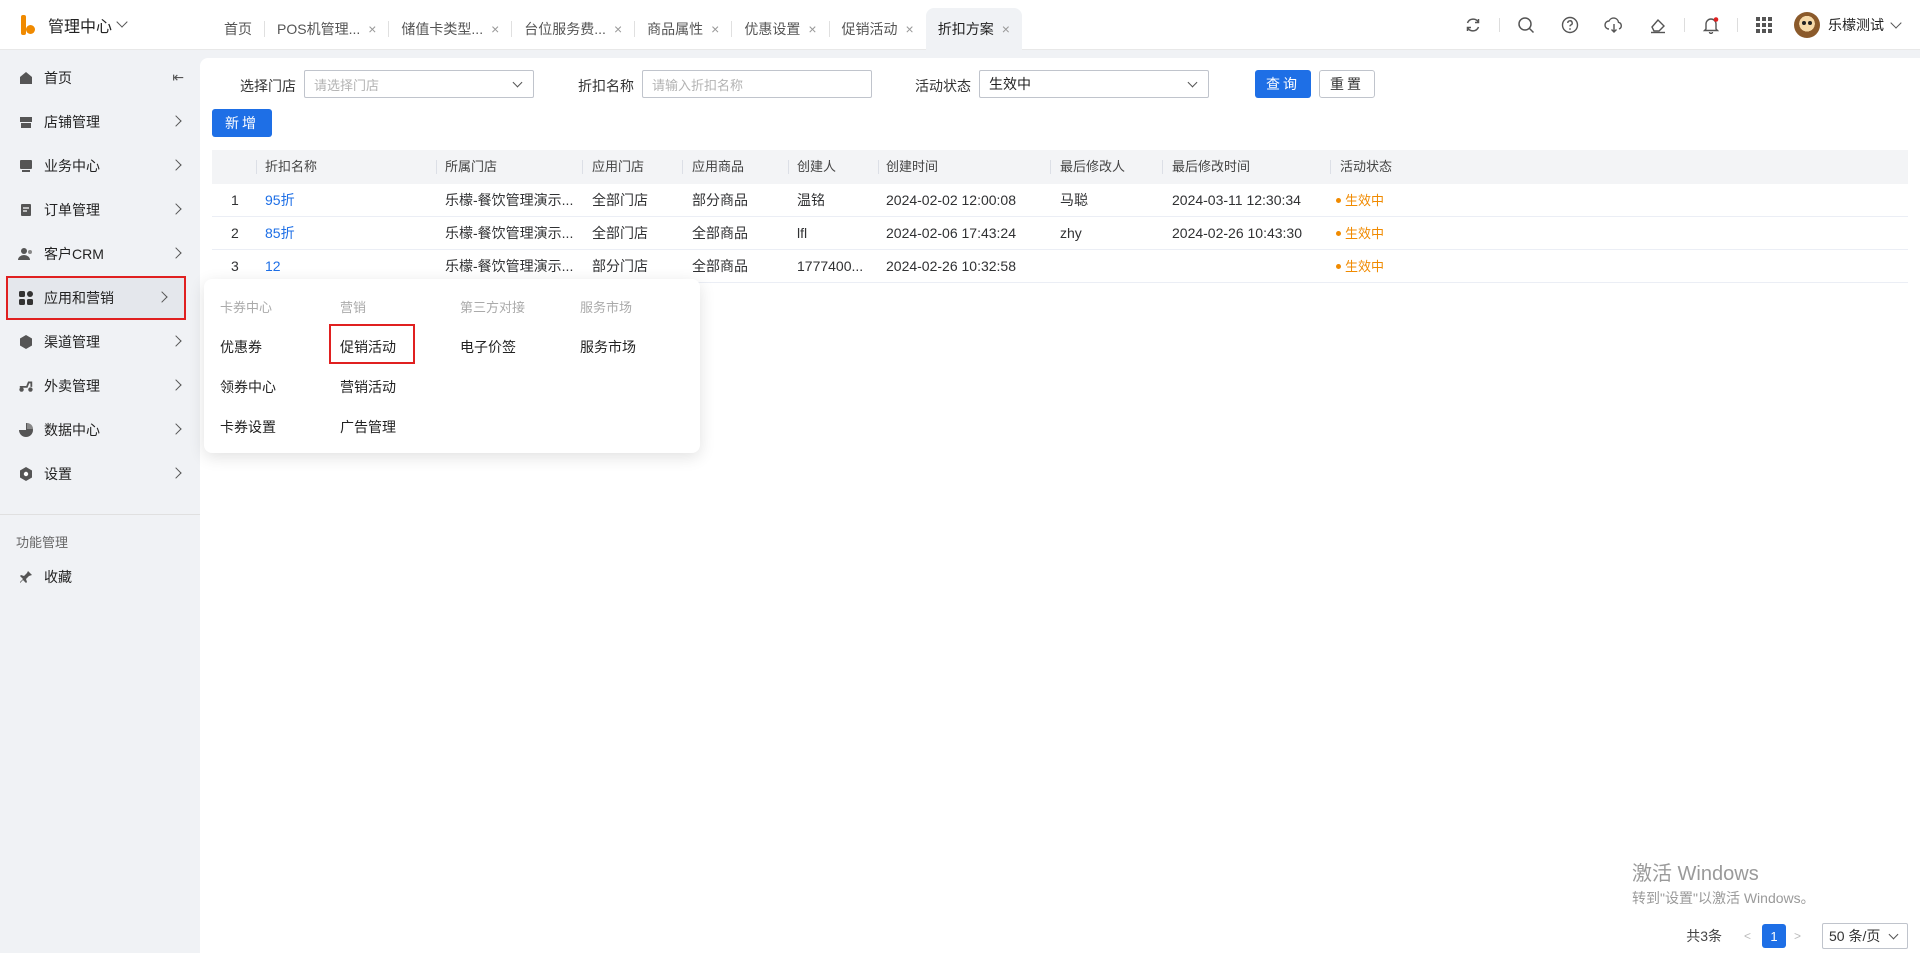 This screenshot has height=953, width=1920. Describe the element at coordinates (1473, 25) in the screenshot. I see `refresh-icon` at that location.